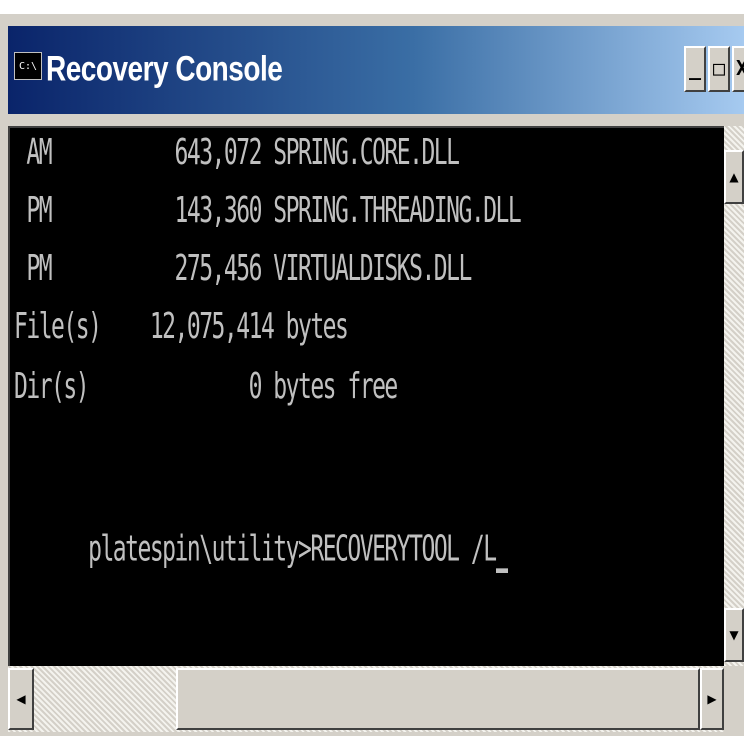 Image resolution: width=744 pixels, height=752 pixels. Describe the element at coordinates (164, 68) in the screenshot. I see `window-title: Recovery Console` at that location.